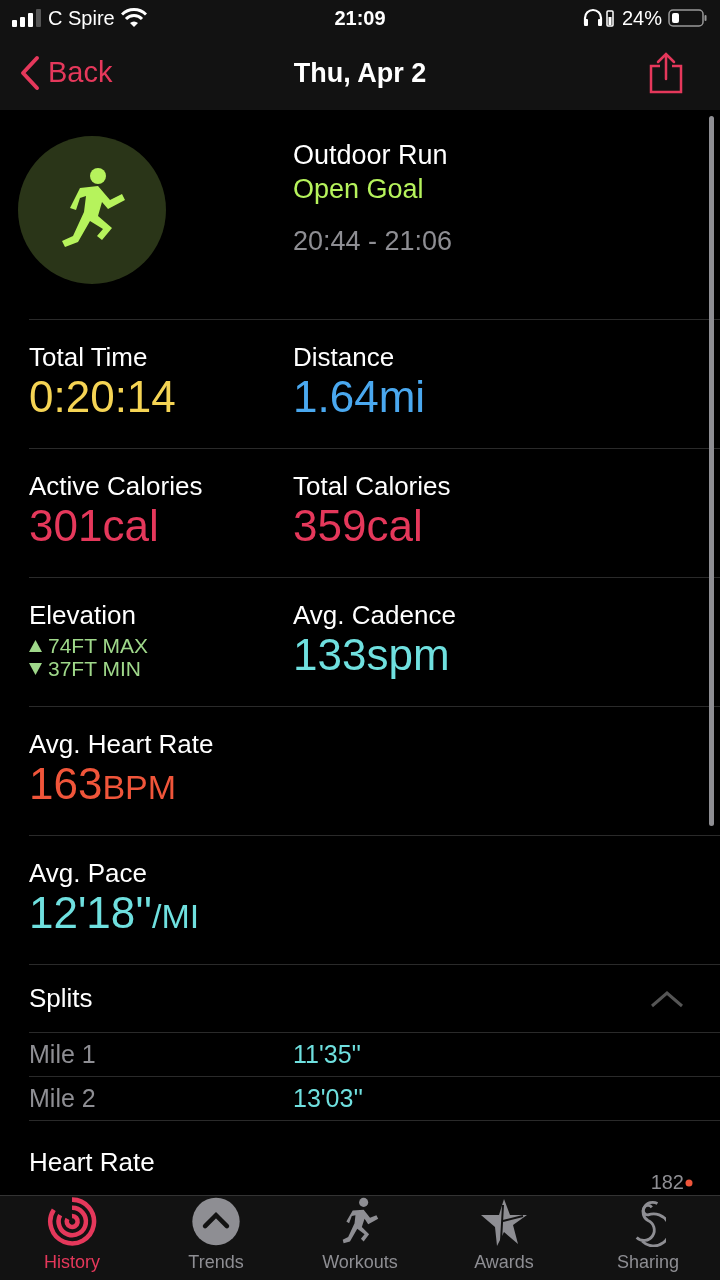  Describe the element at coordinates (216, 1238) in the screenshot. I see `tab-bar-item: Trends` at that location.